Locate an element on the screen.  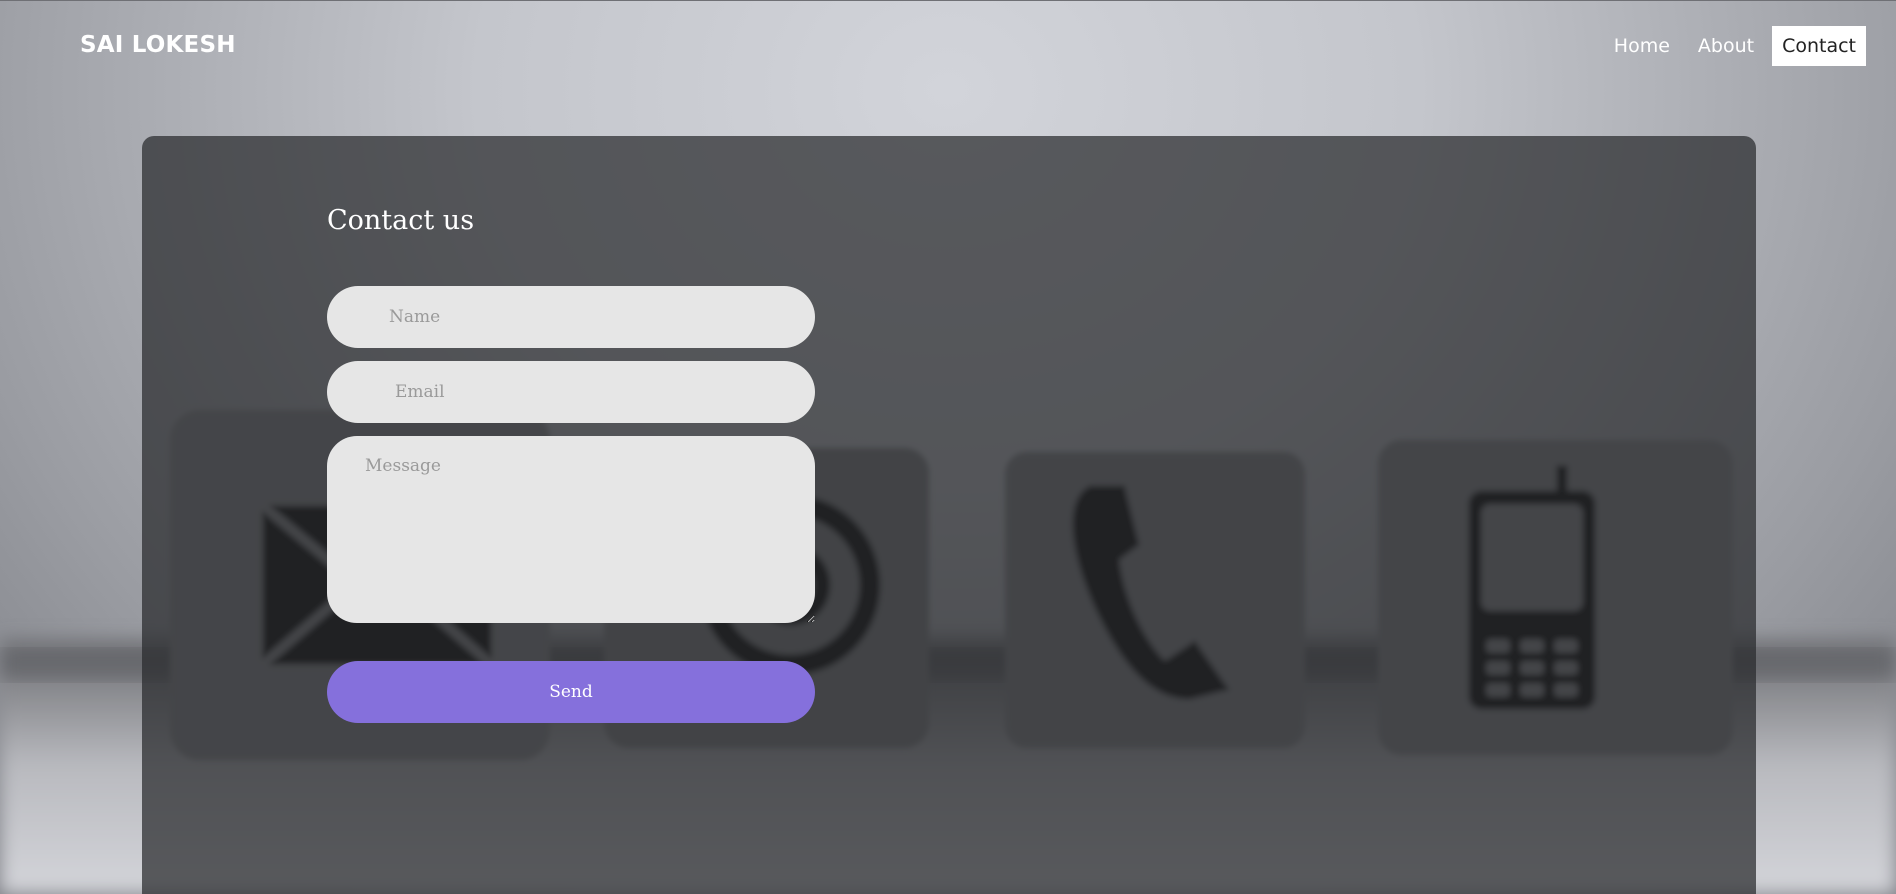
top-border is located at coordinates (948, 0).